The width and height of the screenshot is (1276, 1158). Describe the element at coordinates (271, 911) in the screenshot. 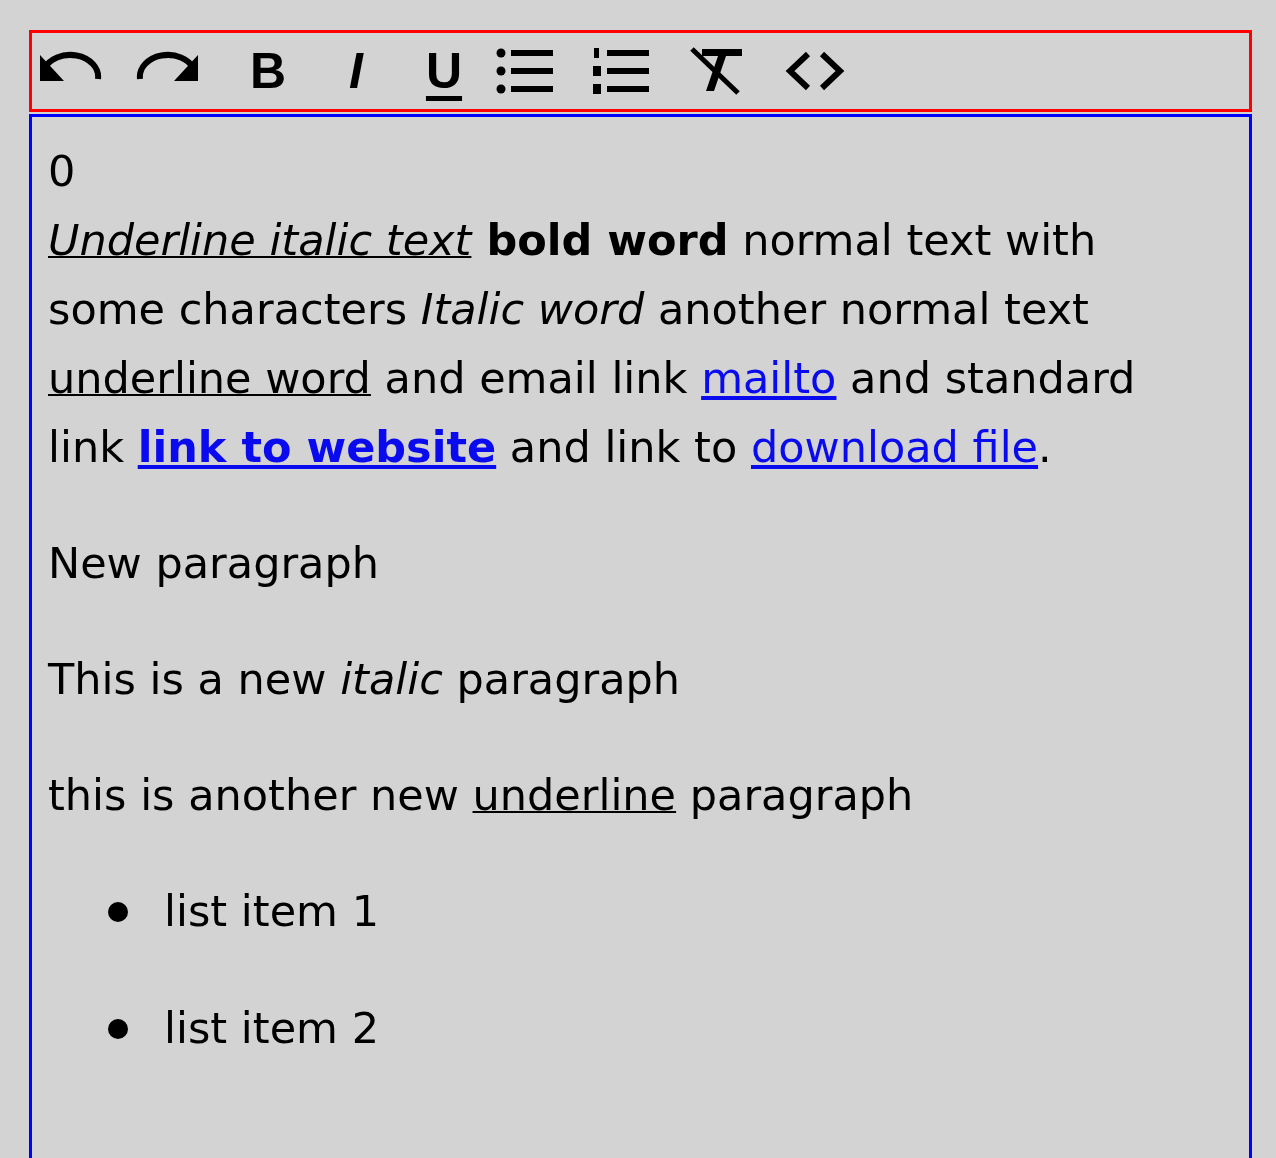

I see `list-item: list item 1` at that location.